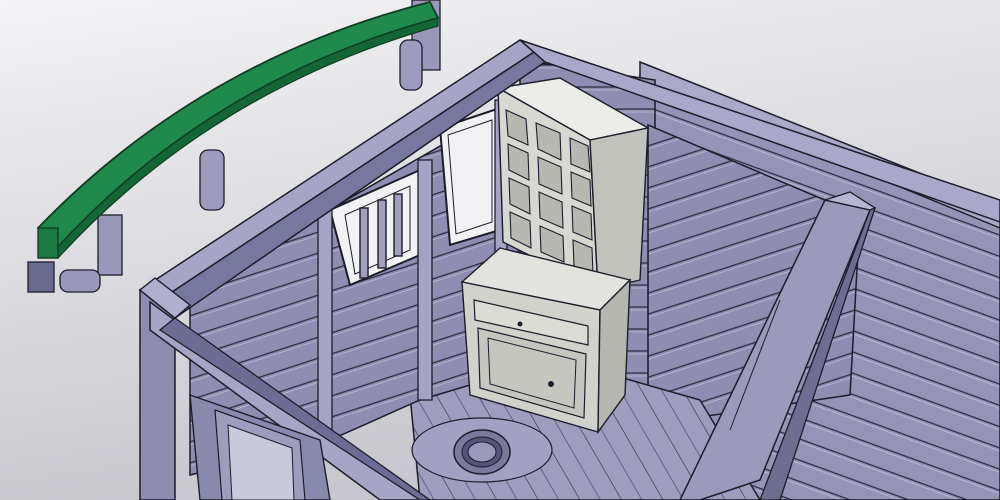 This screenshot has height=500, width=1000. What do you see at coordinates (110, 245) in the screenshot?
I see `railing-post` at bounding box center [110, 245].